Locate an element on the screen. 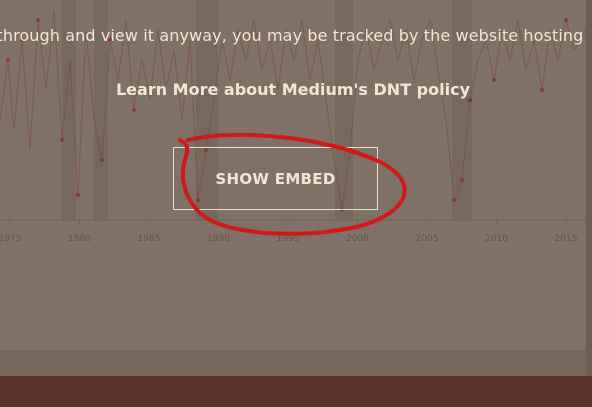 The image size is (592, 407). chart-x-tick-label: 2000 is located at coordinates (357, 239).